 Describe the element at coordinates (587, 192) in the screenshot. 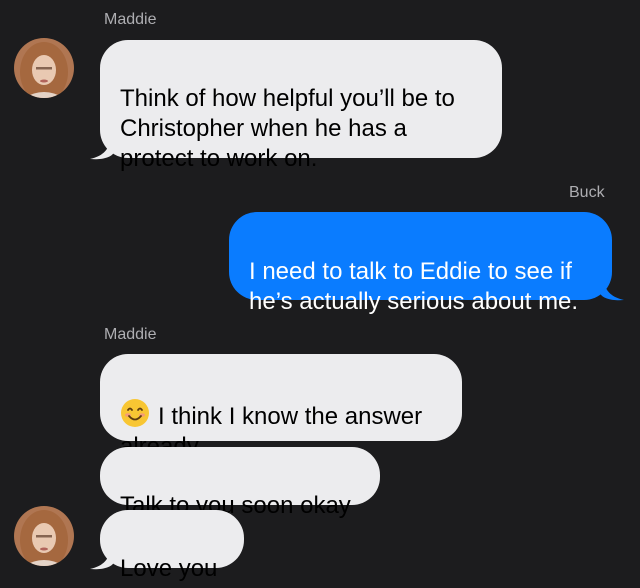

I see `sender-name-buck: Buck` at that location.